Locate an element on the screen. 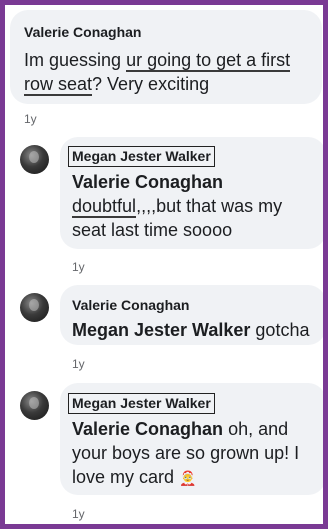 Image resolution: width=328 pixels, height=529 pixels. comment-author: Valerie Conaghan is located at coordinates (82, 32).